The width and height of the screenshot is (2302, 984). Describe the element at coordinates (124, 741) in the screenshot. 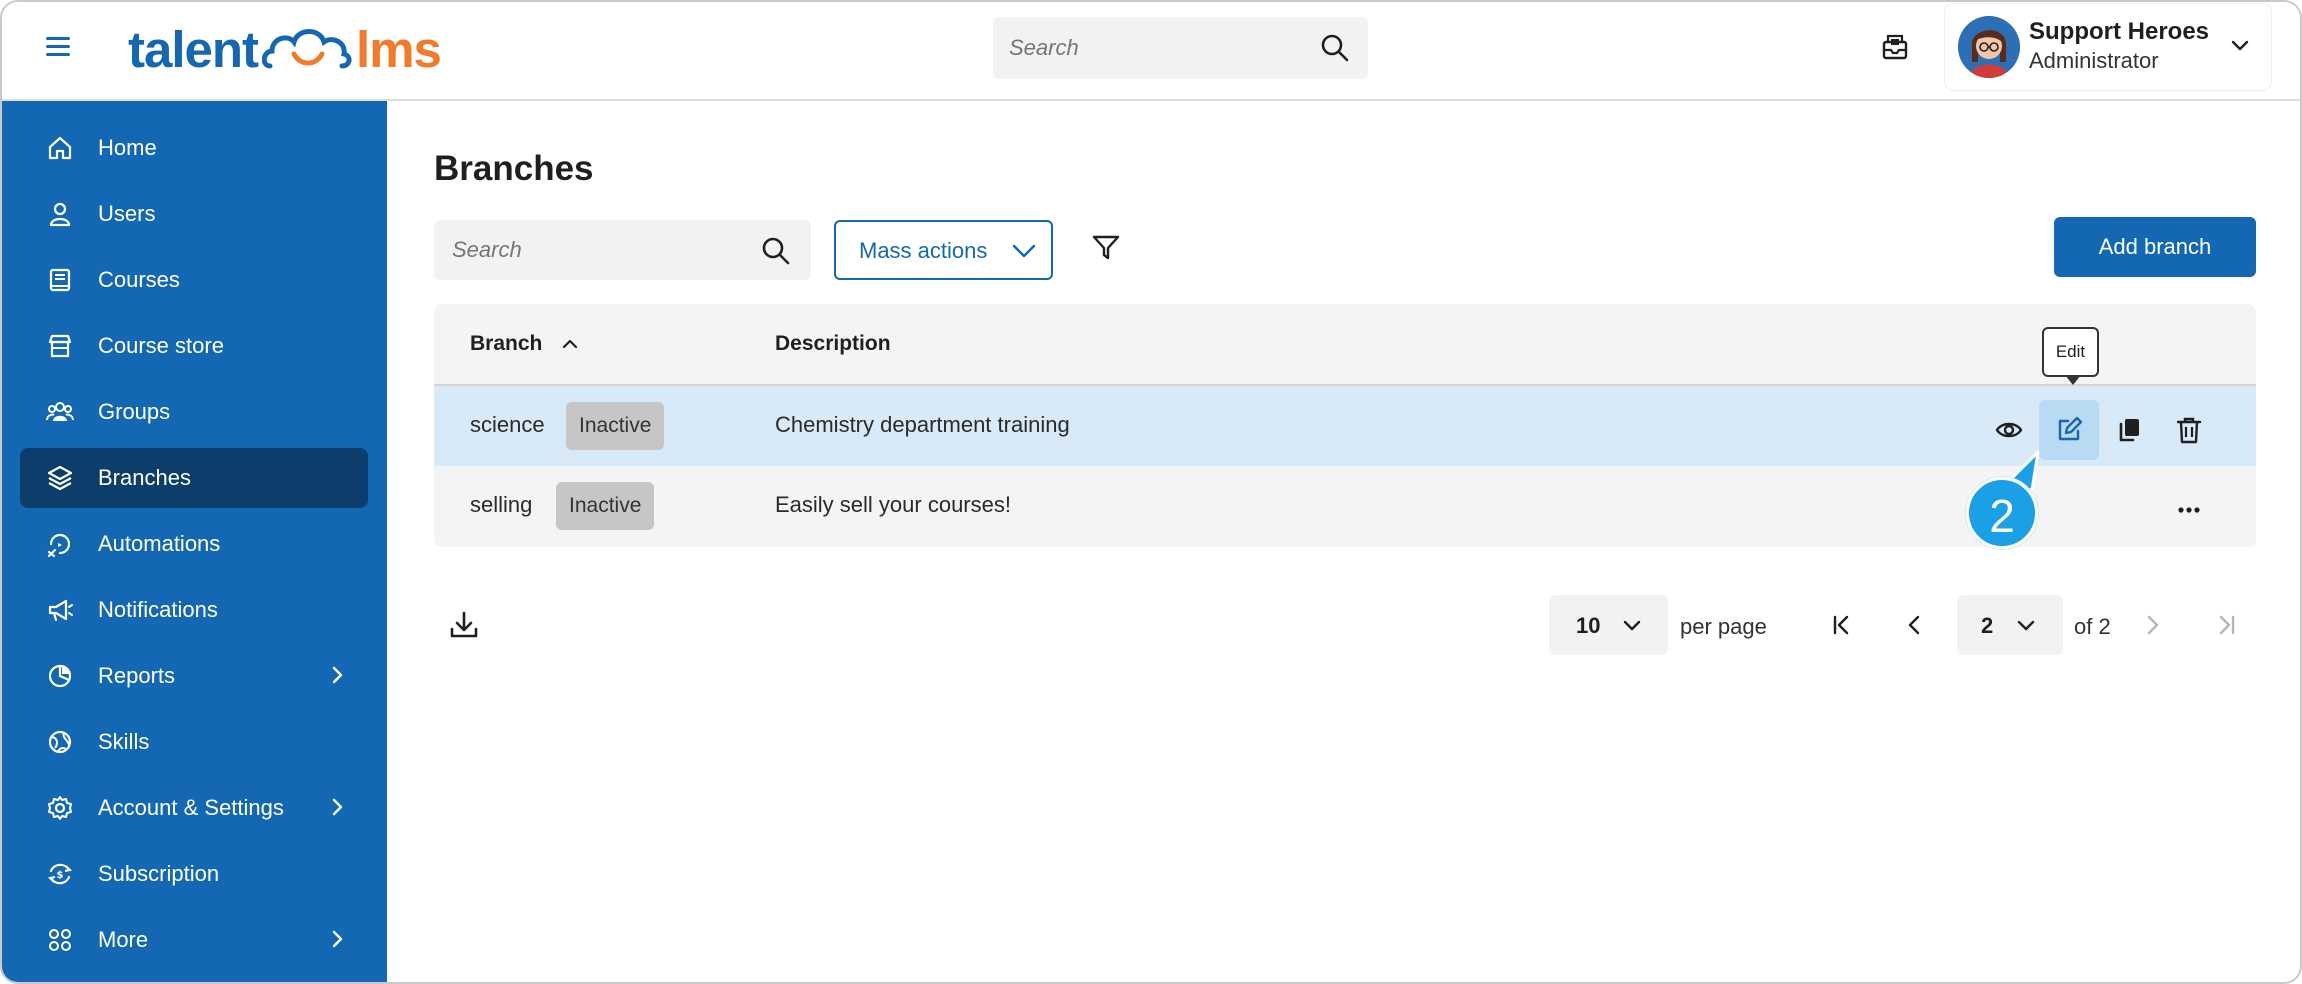

I see `sidebar-item-label: Skills` at that location.